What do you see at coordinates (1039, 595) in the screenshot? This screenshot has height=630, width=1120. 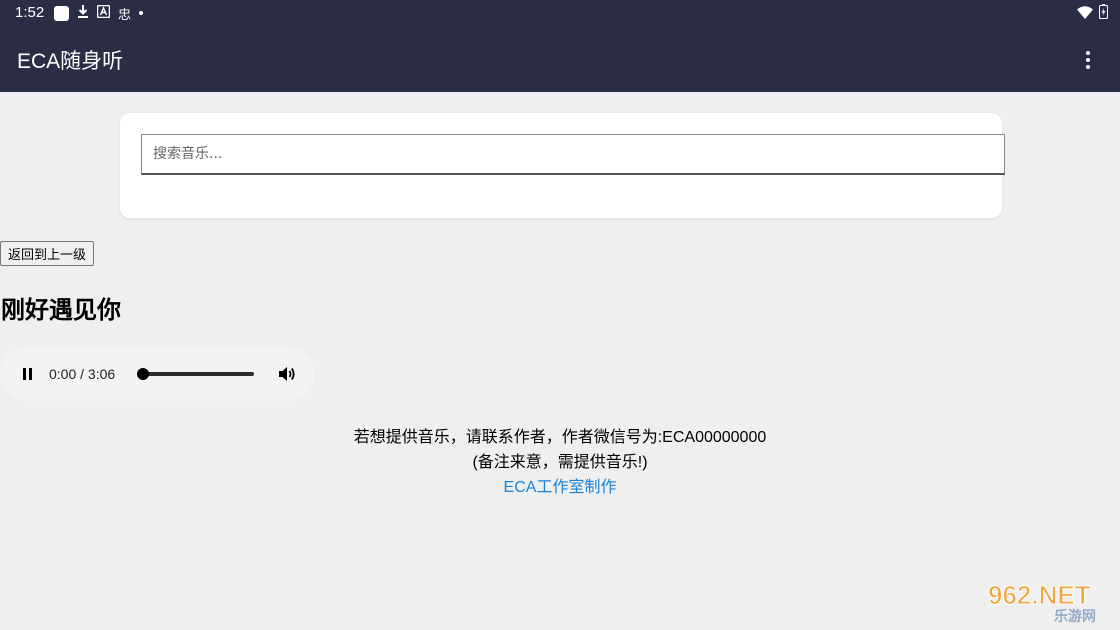 I see `watermark-brand: 962.NET` at bounding box center [1039, 595].